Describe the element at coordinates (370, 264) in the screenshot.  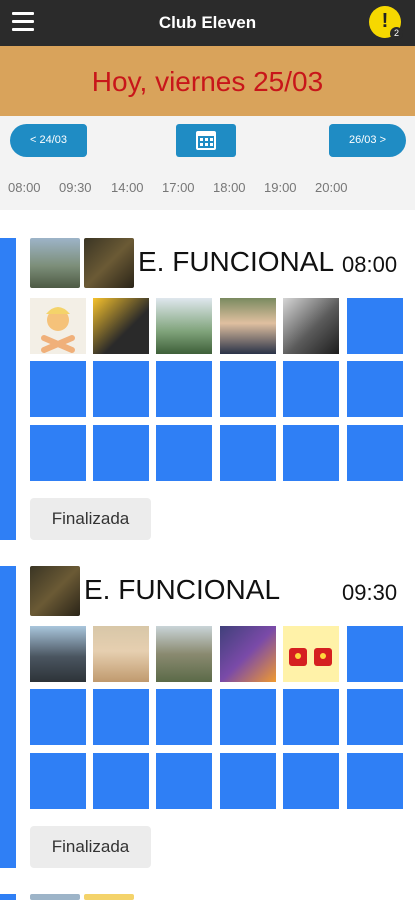
I see `class-time: 08:00` at that location.